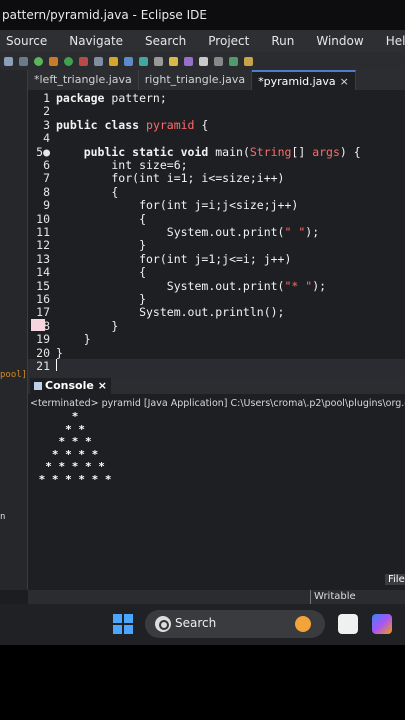 Image resolution: width=405 pixels, height=720 pixels. Describe the element at coordinates (43, 245) in the screenshot. I see `line-number: 12` at that location.